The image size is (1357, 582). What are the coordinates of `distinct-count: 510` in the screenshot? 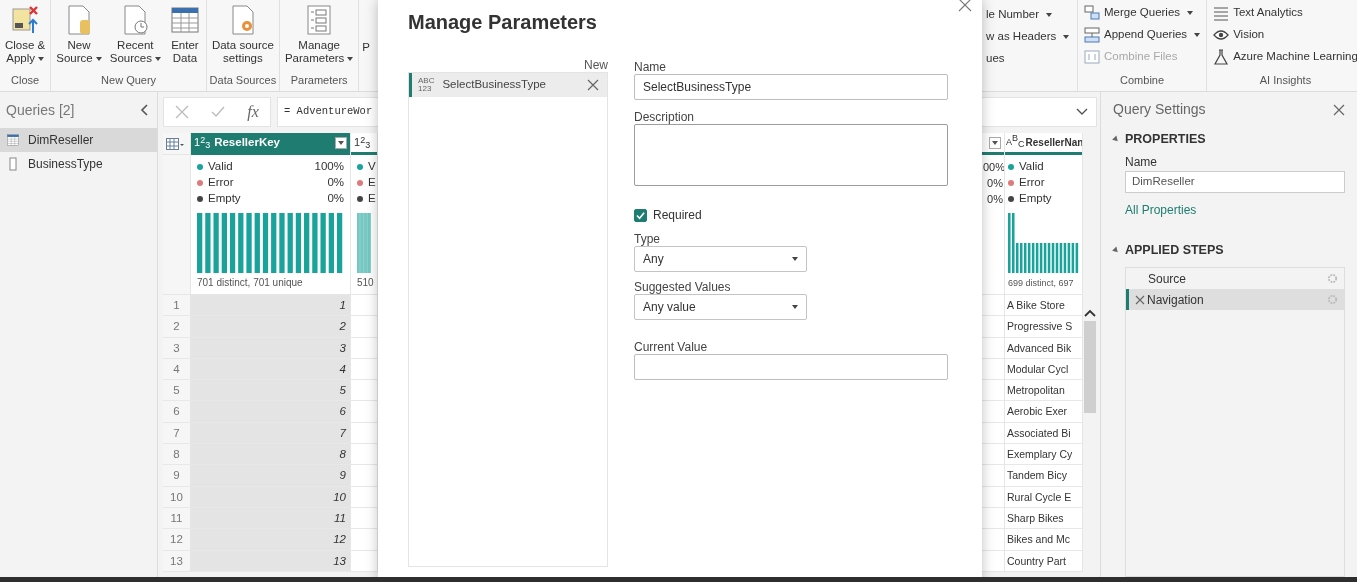 It's located at (364, 283).